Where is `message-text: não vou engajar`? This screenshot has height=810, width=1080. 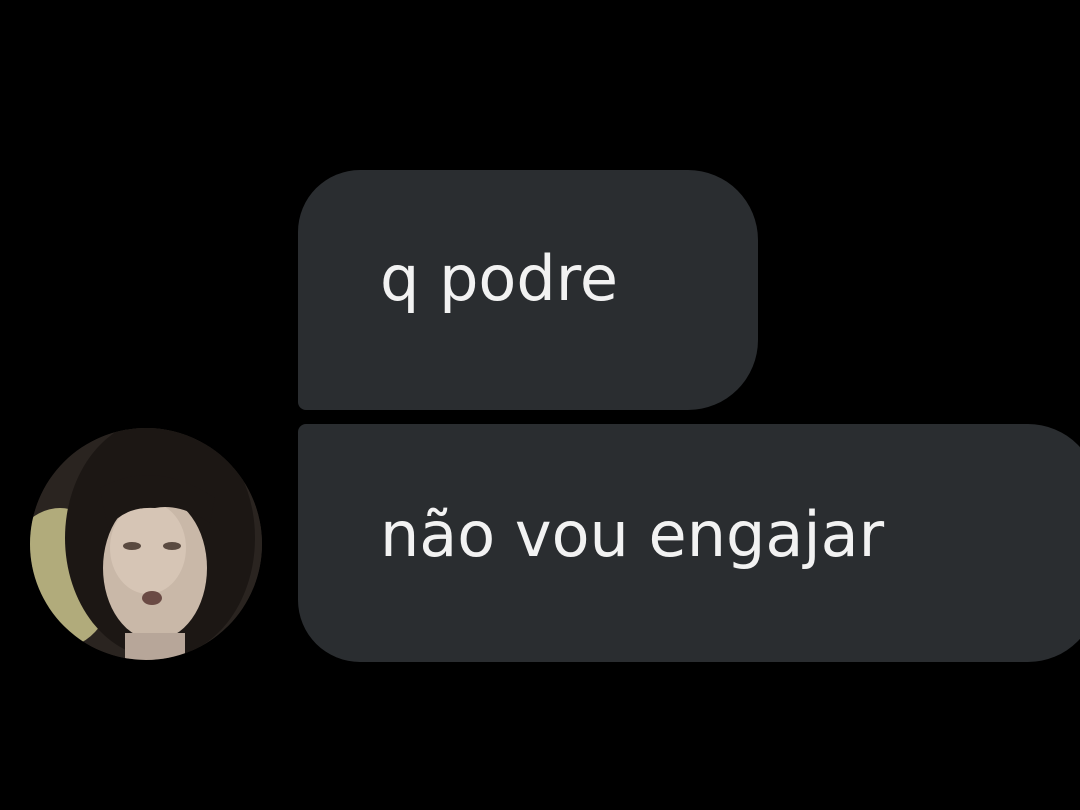 message-text: não vou engajar is located at coordinates (632, 534).